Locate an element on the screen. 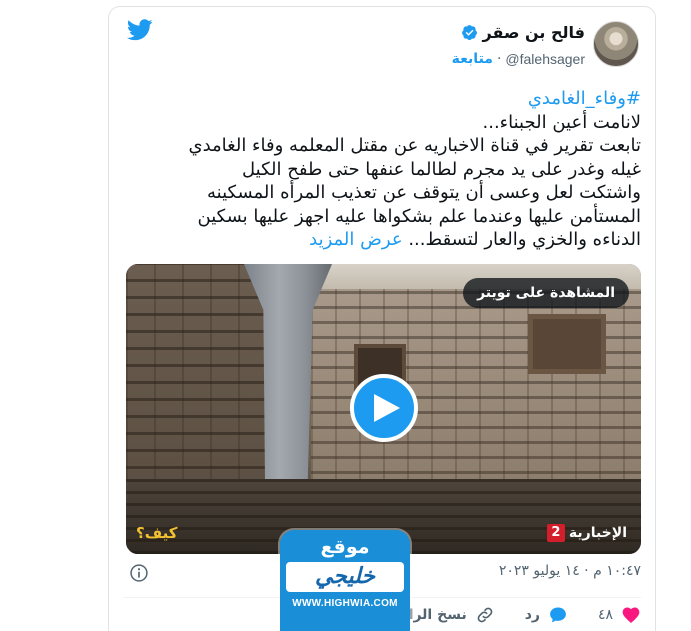 The height and width of the screenshot is (631, 691). like-button: ٤٨ is located at coordinates (619, 615).